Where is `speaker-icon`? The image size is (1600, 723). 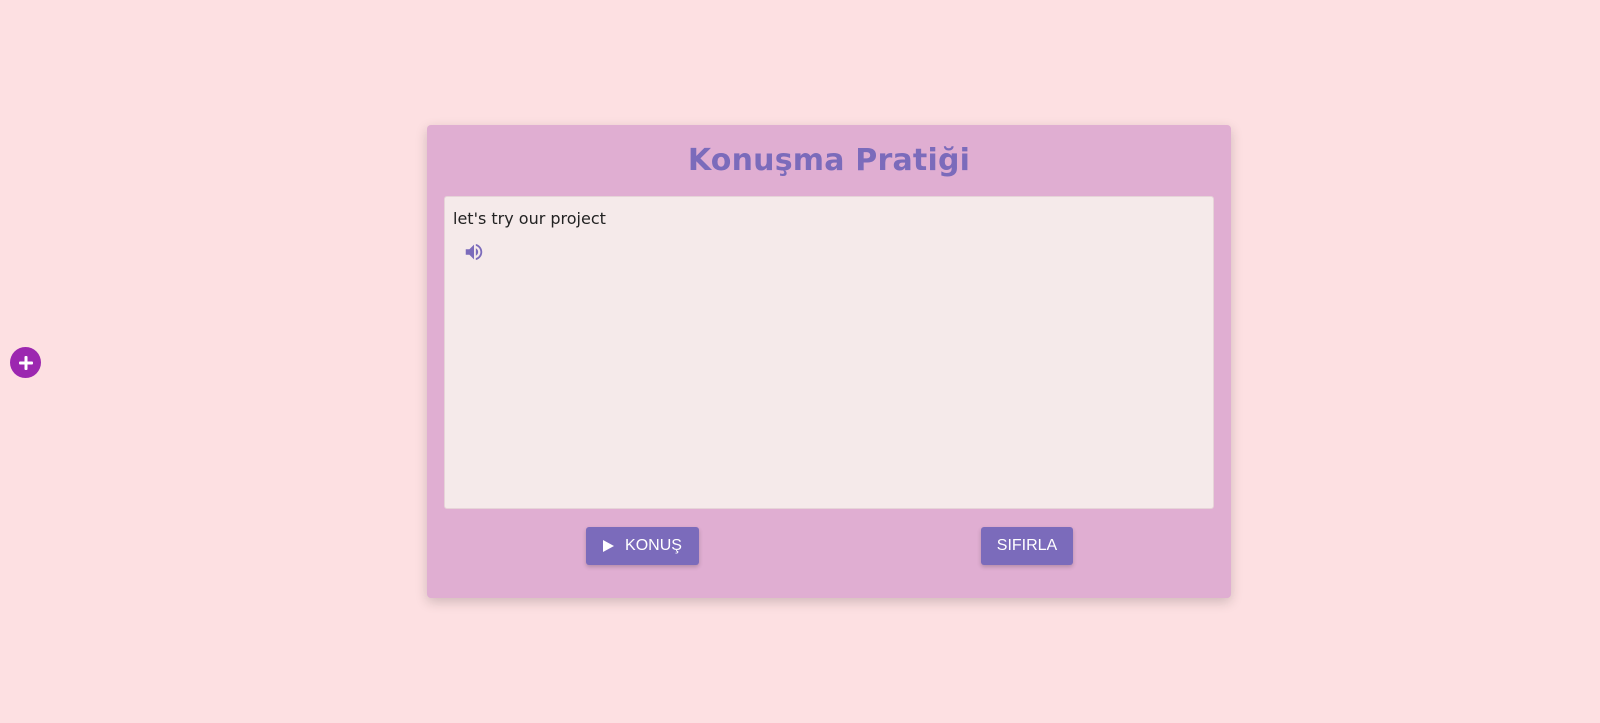
speaker-icon is located at coordinates (474, 252).